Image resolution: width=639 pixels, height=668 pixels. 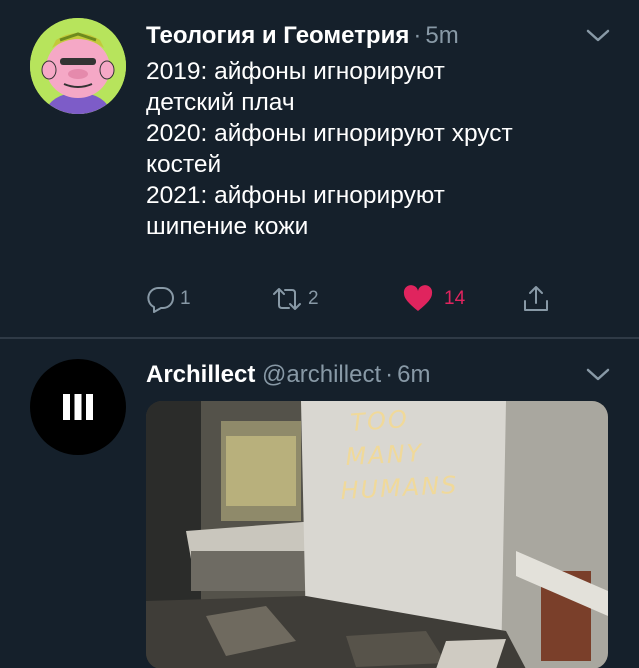 What do you see at coordinates (441, 35) in the screenshot?
I see `timestamp: 5m` at bounding box center [441, 35].